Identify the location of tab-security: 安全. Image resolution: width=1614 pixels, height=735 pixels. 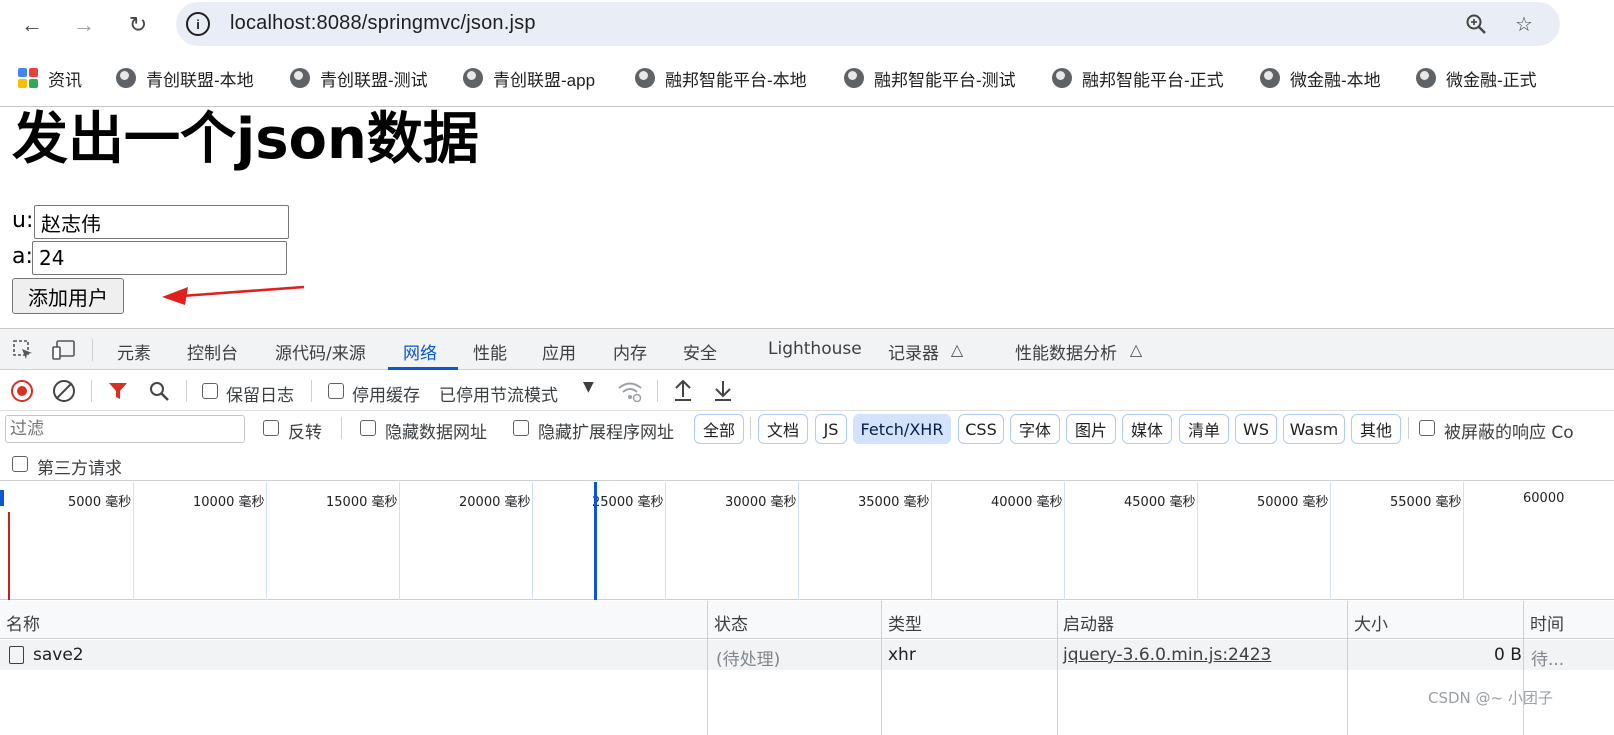
(700, 351).